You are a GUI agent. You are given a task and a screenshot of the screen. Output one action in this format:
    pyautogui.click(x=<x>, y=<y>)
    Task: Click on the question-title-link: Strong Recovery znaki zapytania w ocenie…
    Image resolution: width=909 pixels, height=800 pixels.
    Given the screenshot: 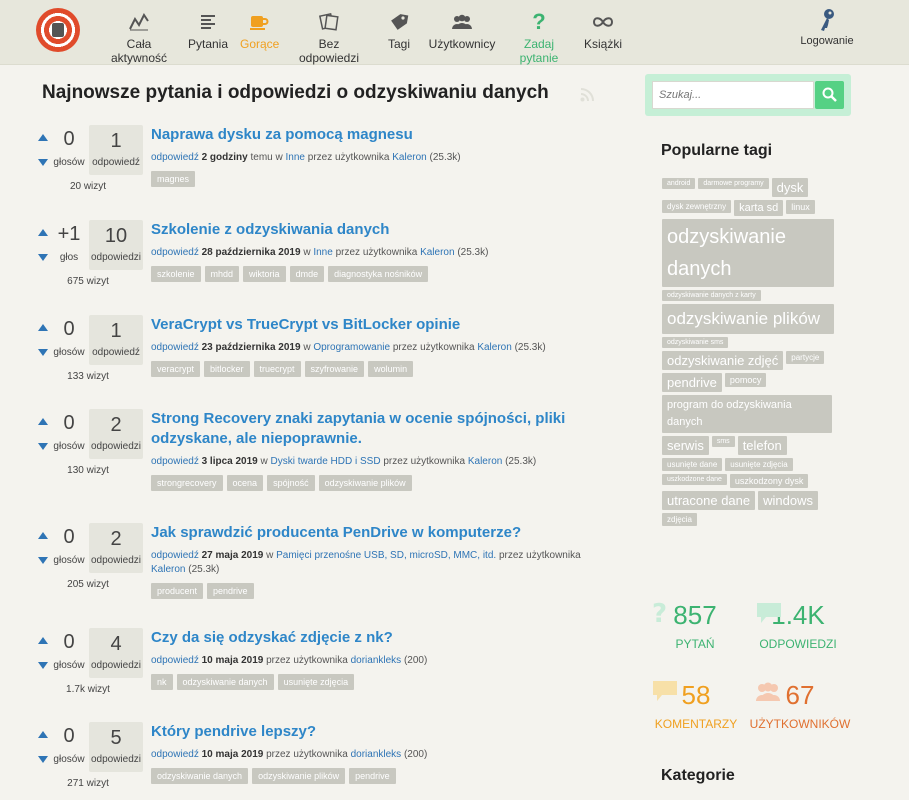 What is the action you would take?
    pyautogui.click(x=381, y=429)
    